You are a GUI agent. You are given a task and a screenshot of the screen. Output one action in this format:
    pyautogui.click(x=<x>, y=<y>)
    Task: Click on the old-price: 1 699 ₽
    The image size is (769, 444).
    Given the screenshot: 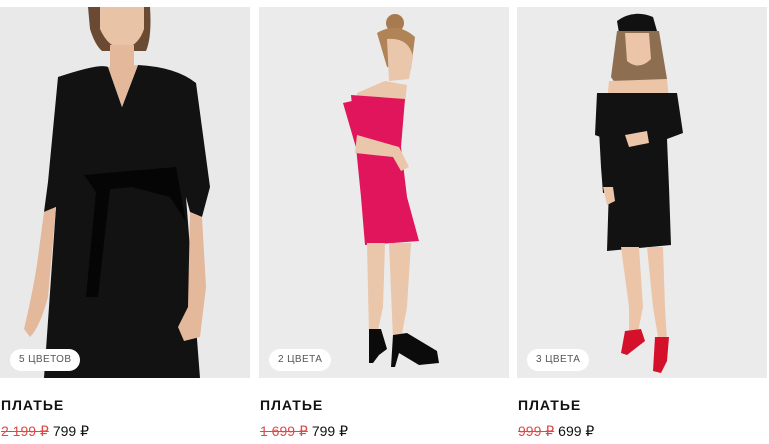 What is the action you would take?
    pyautogui.click(x=284, y=431)
    